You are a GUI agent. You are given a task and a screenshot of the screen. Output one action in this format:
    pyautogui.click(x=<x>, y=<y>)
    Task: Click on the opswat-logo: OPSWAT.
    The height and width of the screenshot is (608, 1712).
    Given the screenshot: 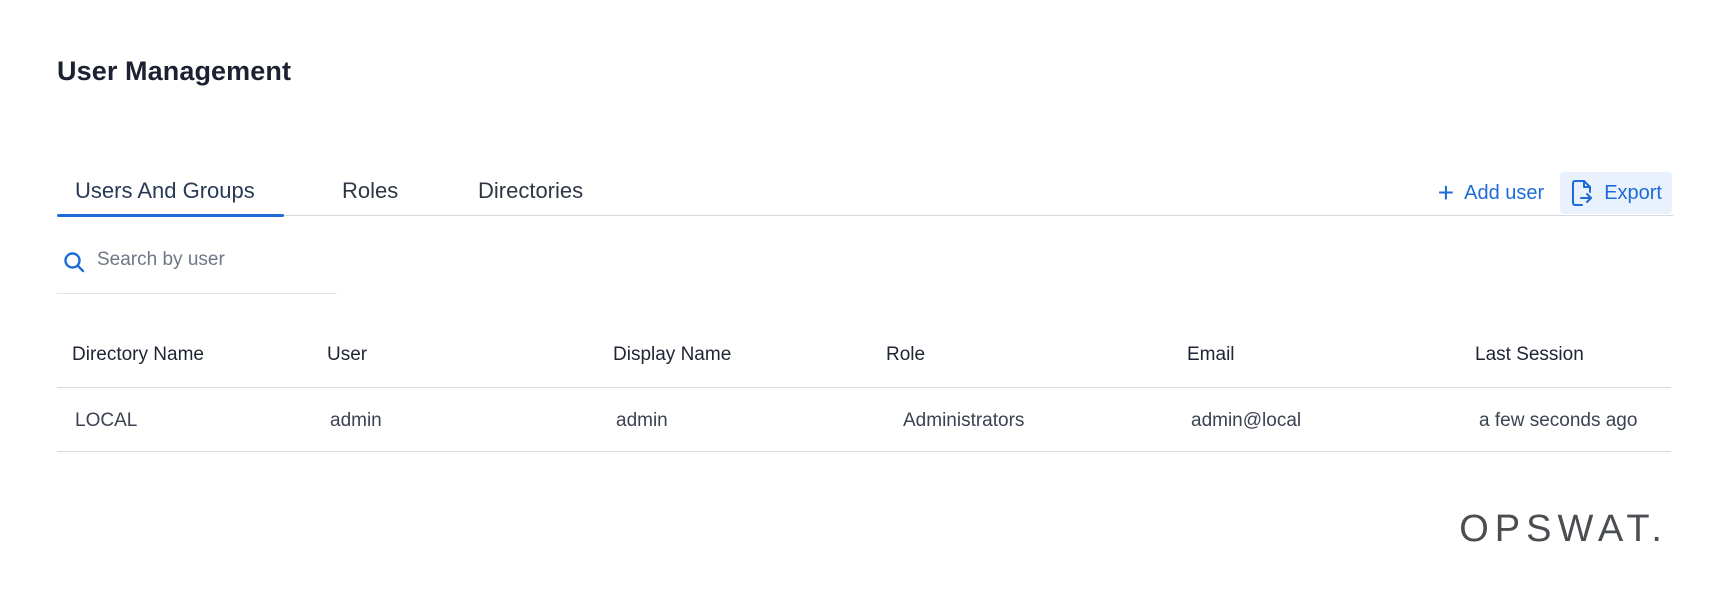 What is the action you would take?
    pyautogui.click(x=1563, y=529)
    